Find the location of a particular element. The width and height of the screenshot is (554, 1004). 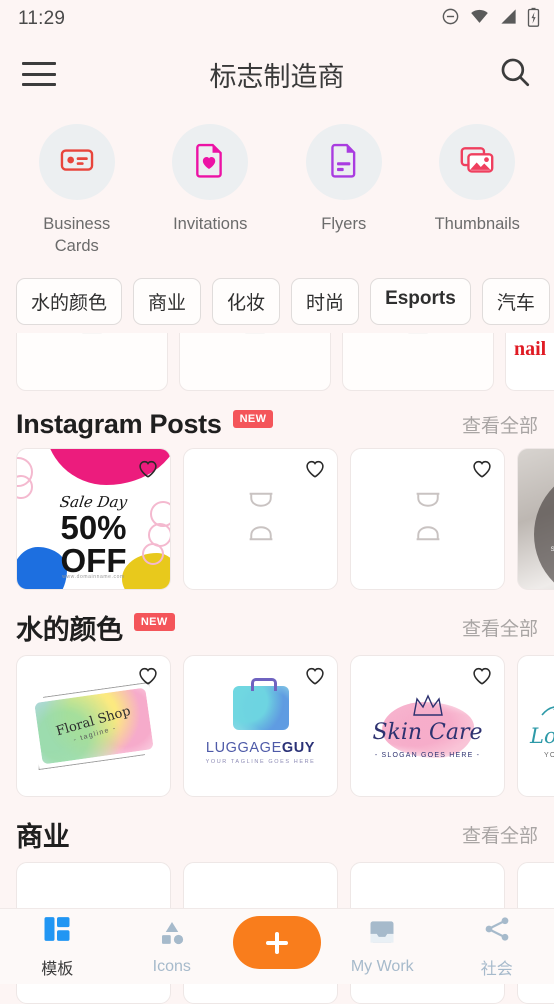

status-time: 11:29 is located at coordinates (41, 19).